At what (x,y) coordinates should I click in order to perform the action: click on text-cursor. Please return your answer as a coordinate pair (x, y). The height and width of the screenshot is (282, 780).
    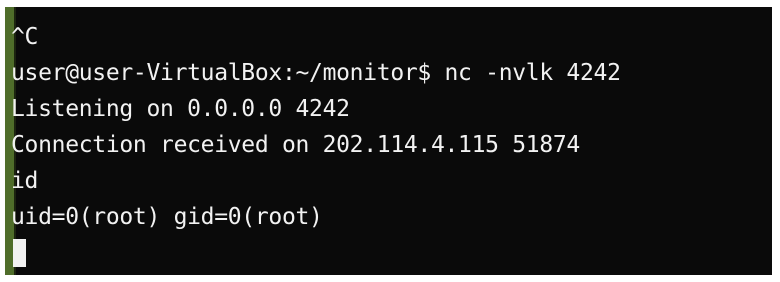
    Looking at the image, I should click on (19, 253).